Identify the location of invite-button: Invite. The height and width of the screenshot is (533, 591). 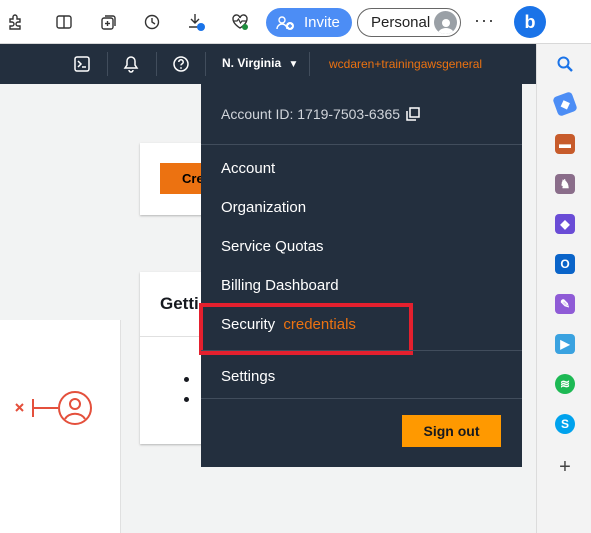
(309, 22).